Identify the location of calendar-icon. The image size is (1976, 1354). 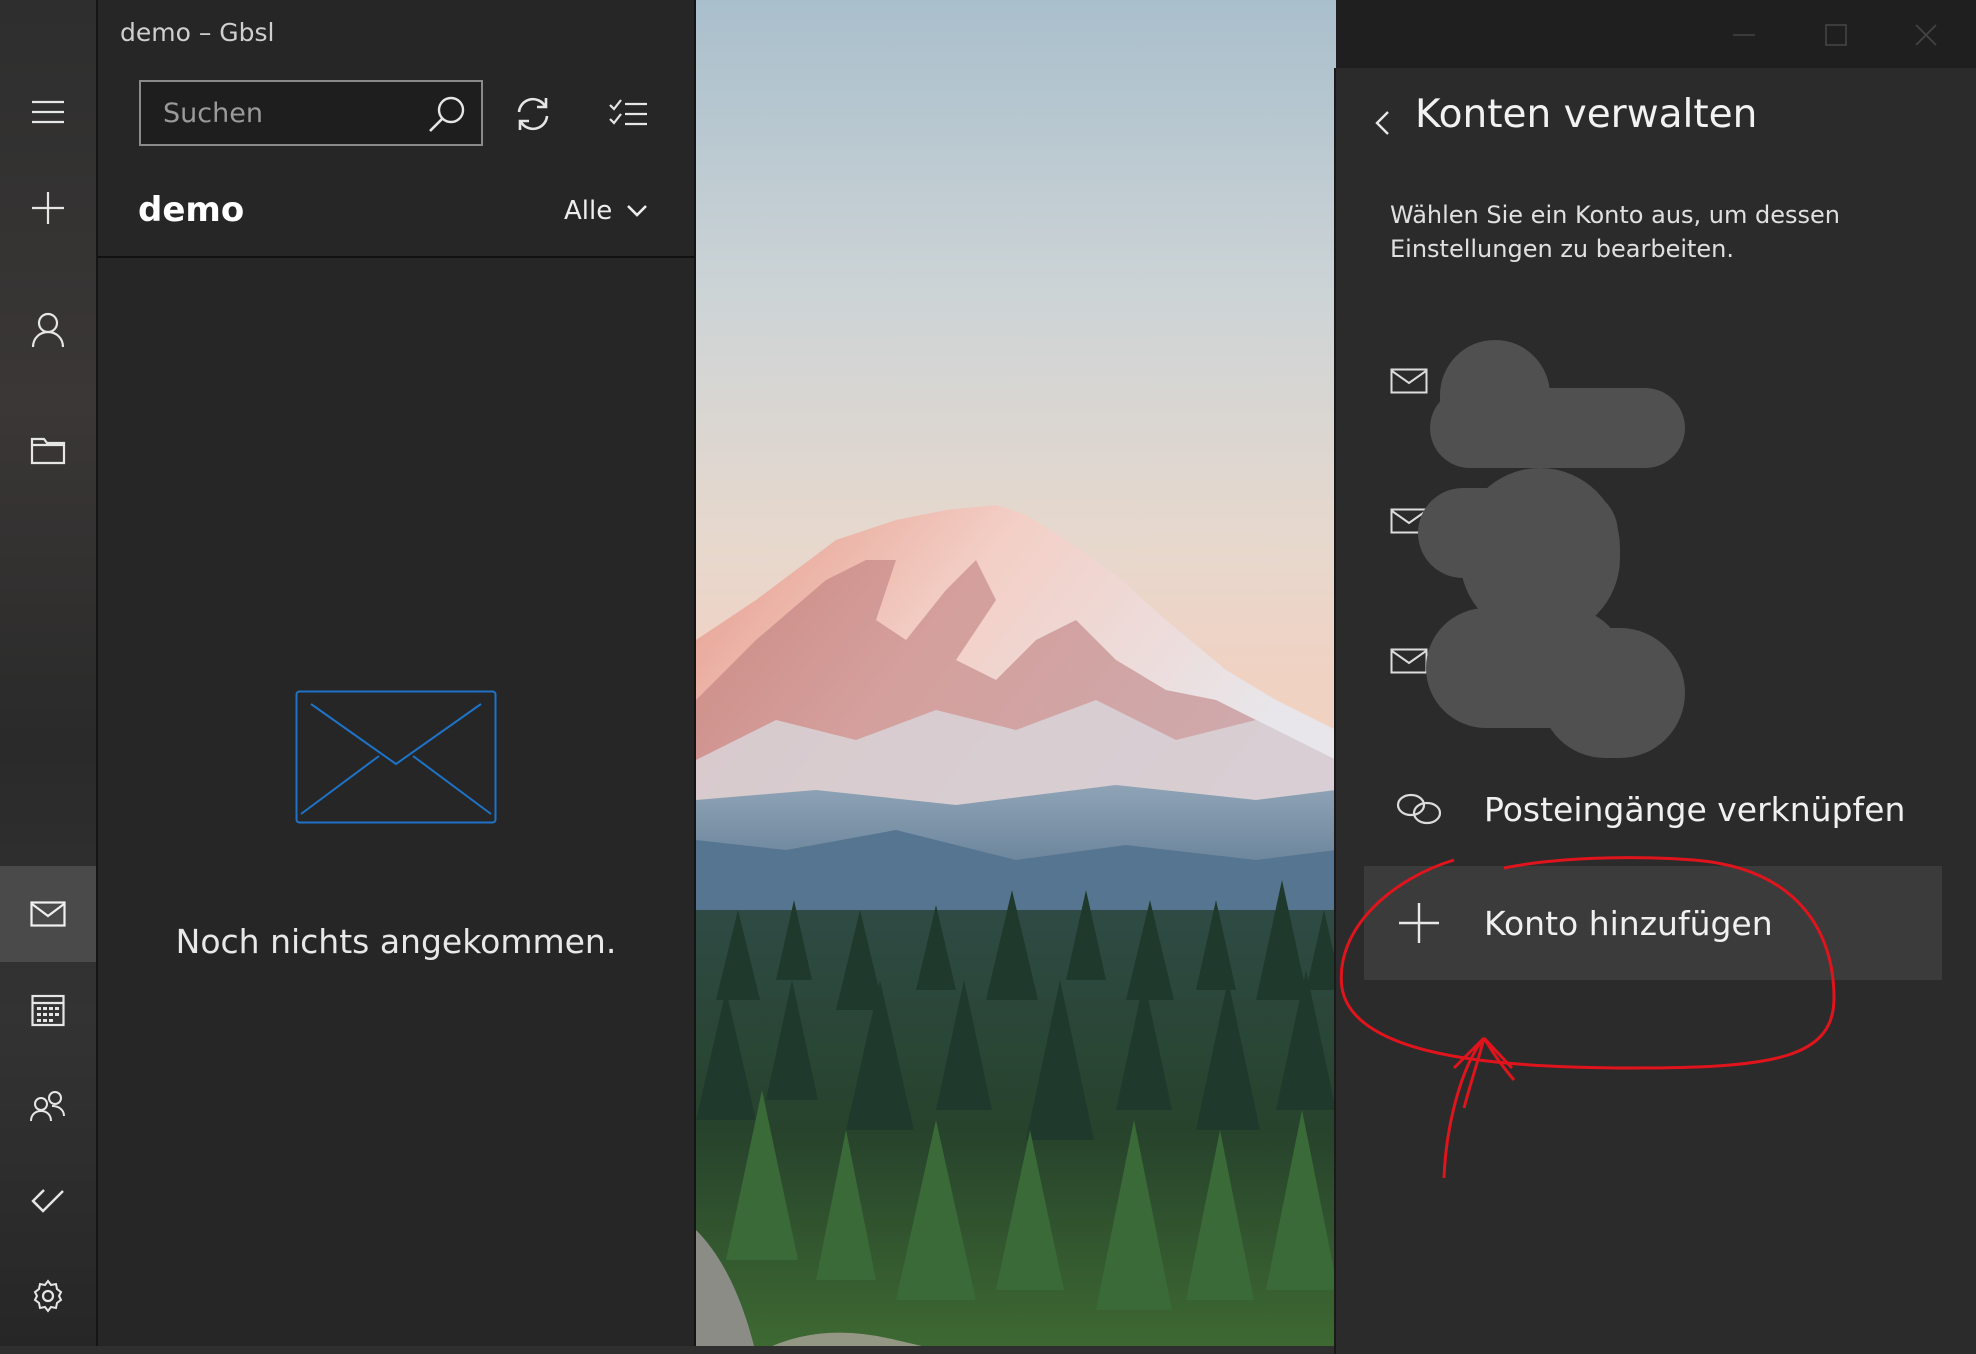
(48, 1010).